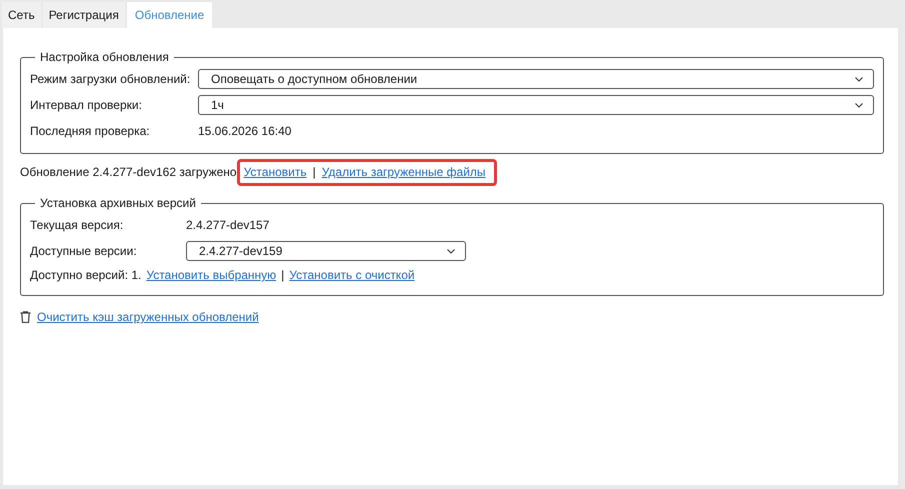 The width and height of the screenshot is (905, 489). Describe the element at coordinates (104, 57) in the screenshot. I see `group-title: Настройка обновления` at that location.